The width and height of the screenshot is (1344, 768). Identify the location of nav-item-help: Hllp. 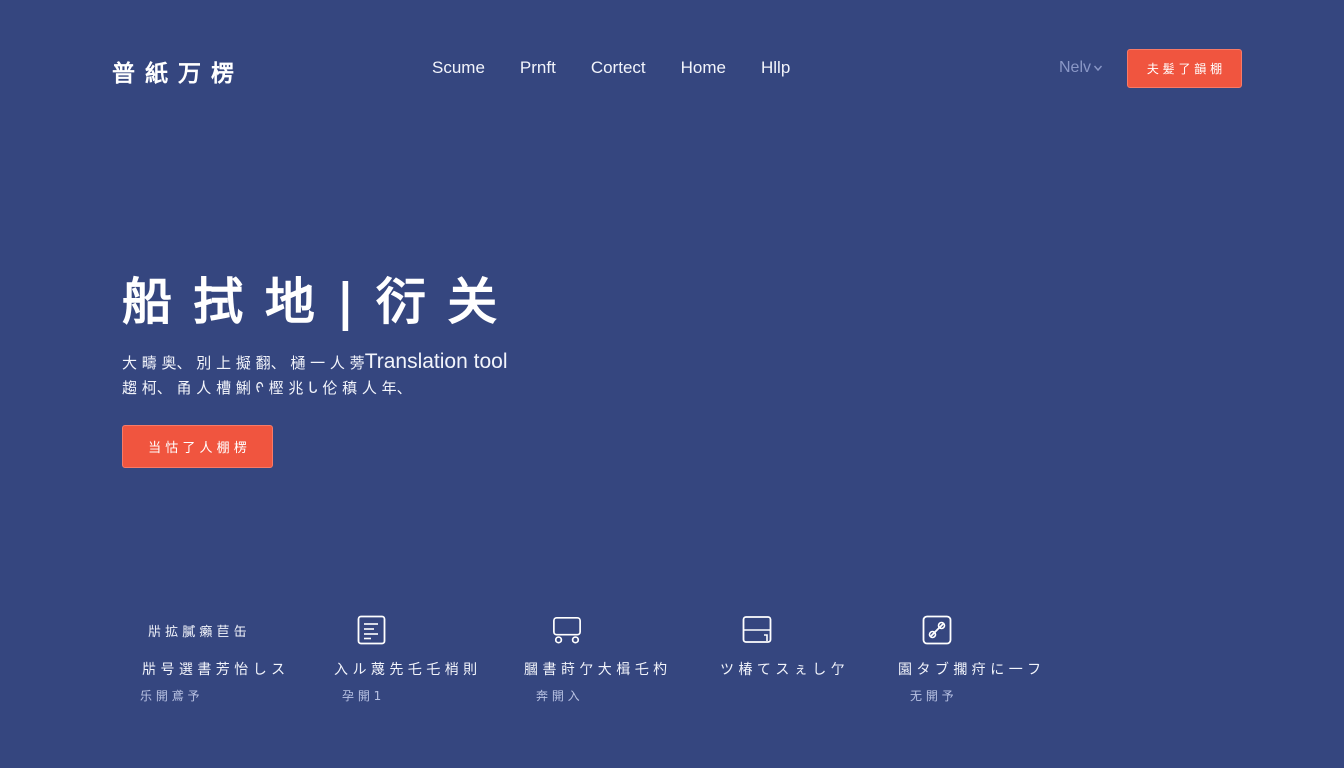
(775, 68).